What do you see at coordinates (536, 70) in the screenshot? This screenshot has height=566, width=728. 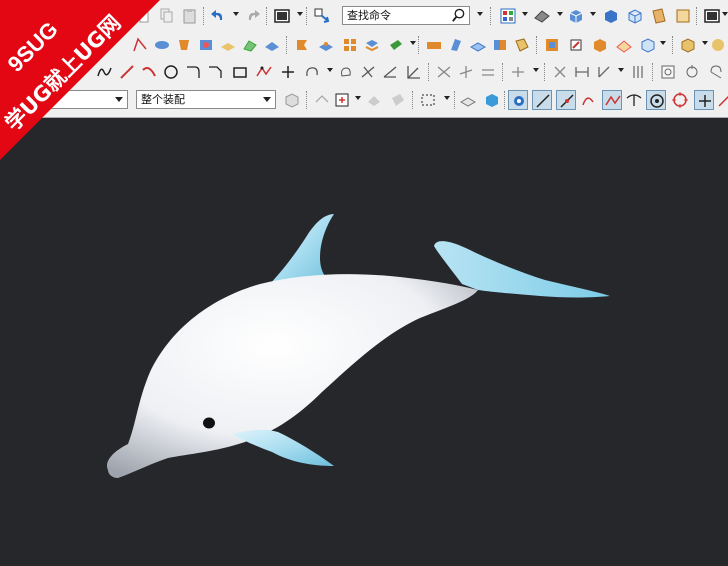 I see `symmetric-dropdown-icon` at bounding box center [536, 70].